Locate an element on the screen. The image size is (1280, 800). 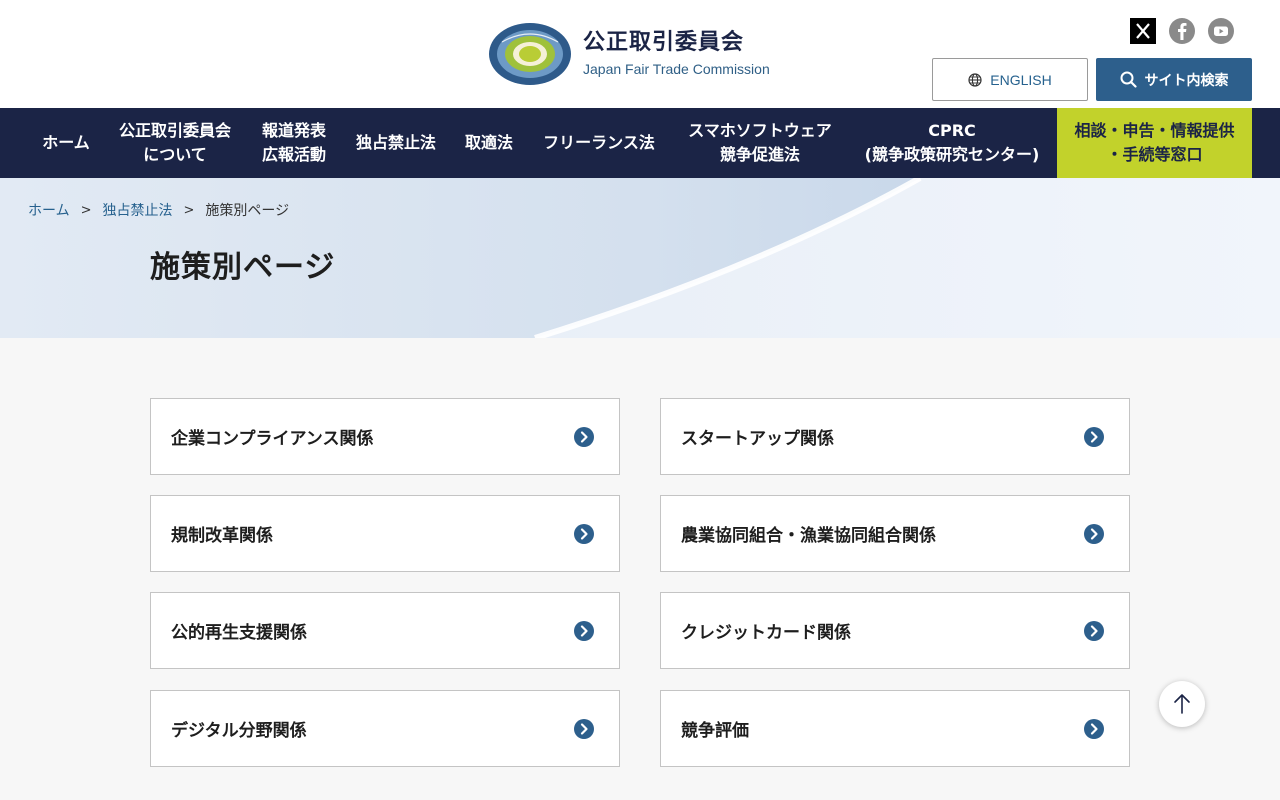
card-label: 企業コンプライアンス関係 is located at coordinates (272, 439).